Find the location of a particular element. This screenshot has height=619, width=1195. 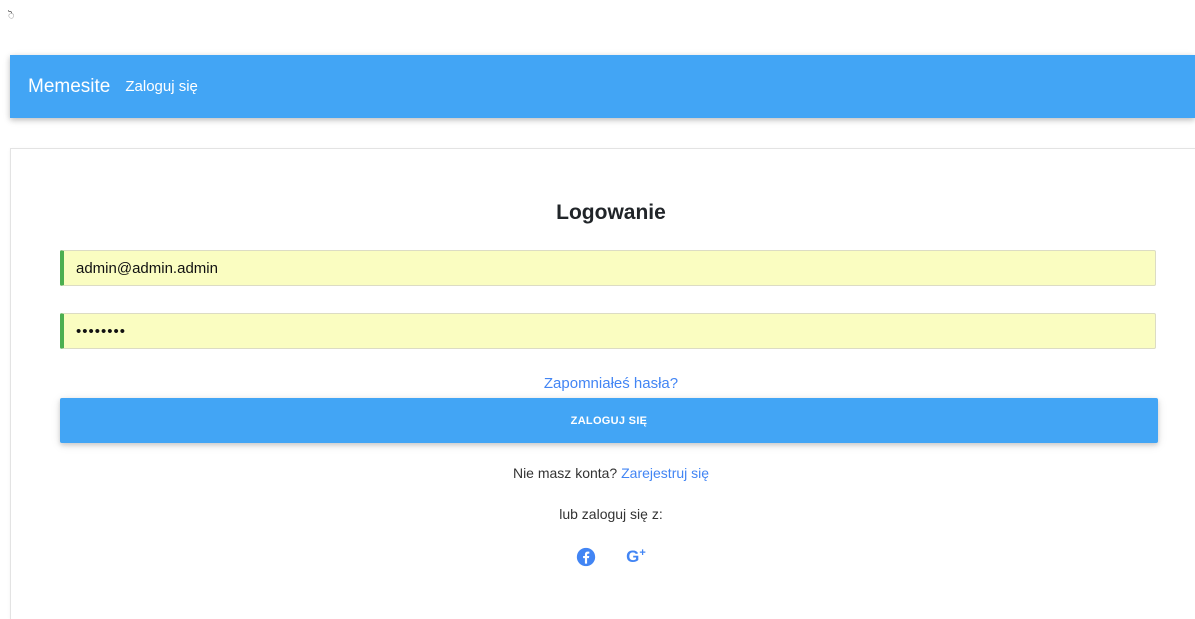

register-line: Nie masz konta? Zarejestruj się is located at coordinates (603, 473).